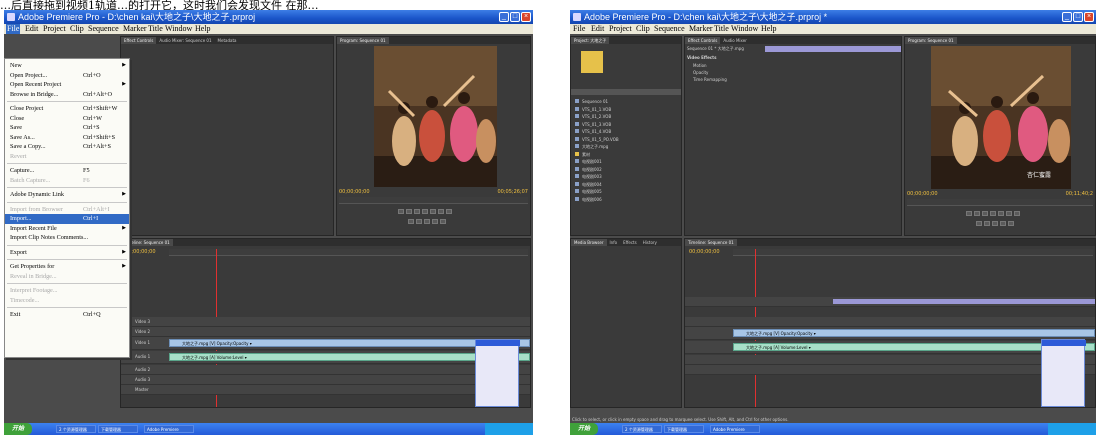 The width and height of the screenshot is (1100, 435). What do you see at coordinates (913, 252) in the screenshot?
I see `right-timeline-ruler` at bounding box center [913, 252].